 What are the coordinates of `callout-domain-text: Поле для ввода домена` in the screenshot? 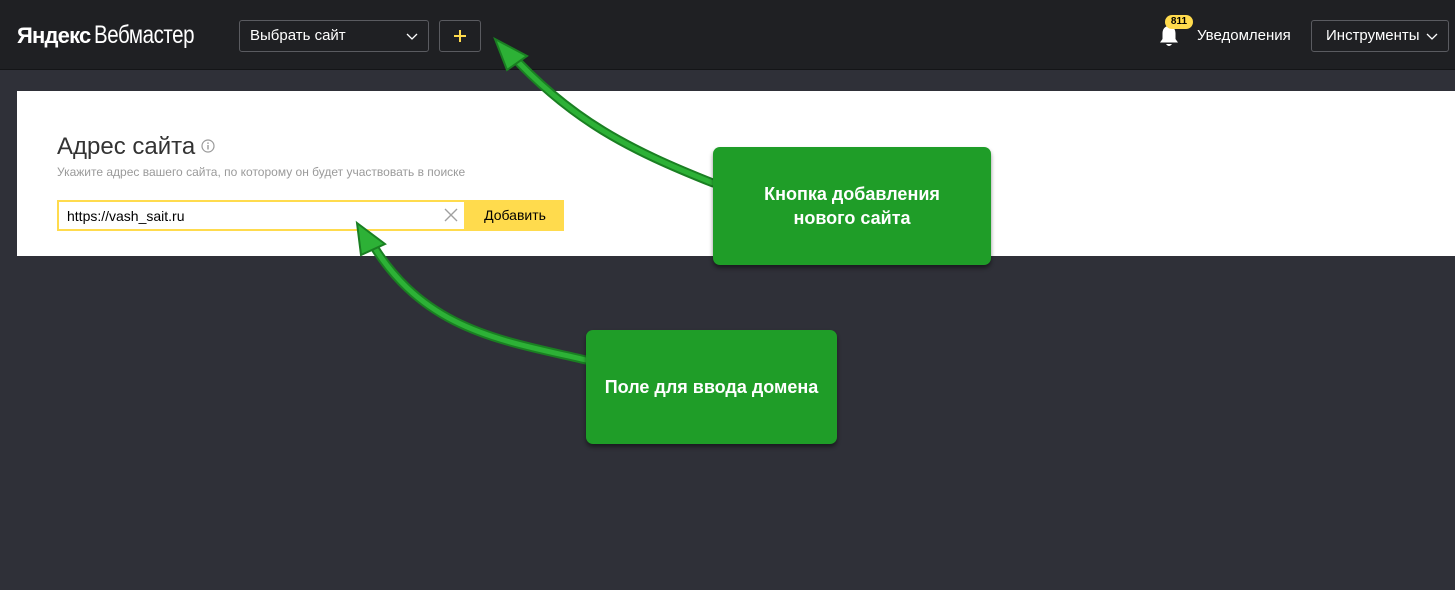 It's located at (711, 387).